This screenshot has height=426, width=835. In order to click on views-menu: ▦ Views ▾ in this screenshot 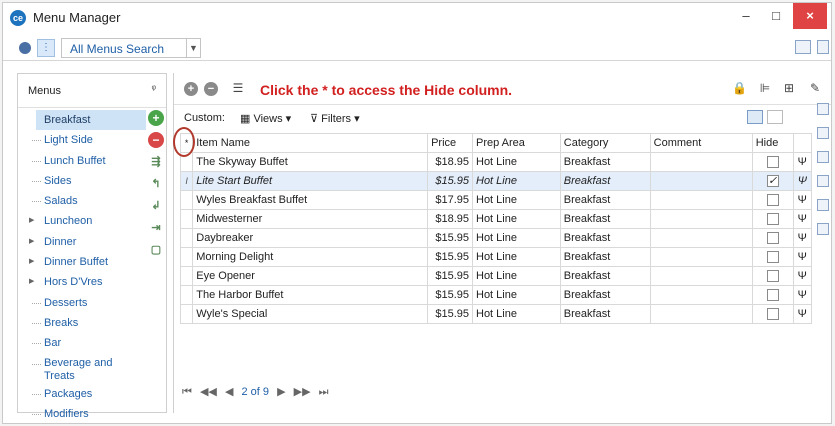, I will do `click(265, 118)`.